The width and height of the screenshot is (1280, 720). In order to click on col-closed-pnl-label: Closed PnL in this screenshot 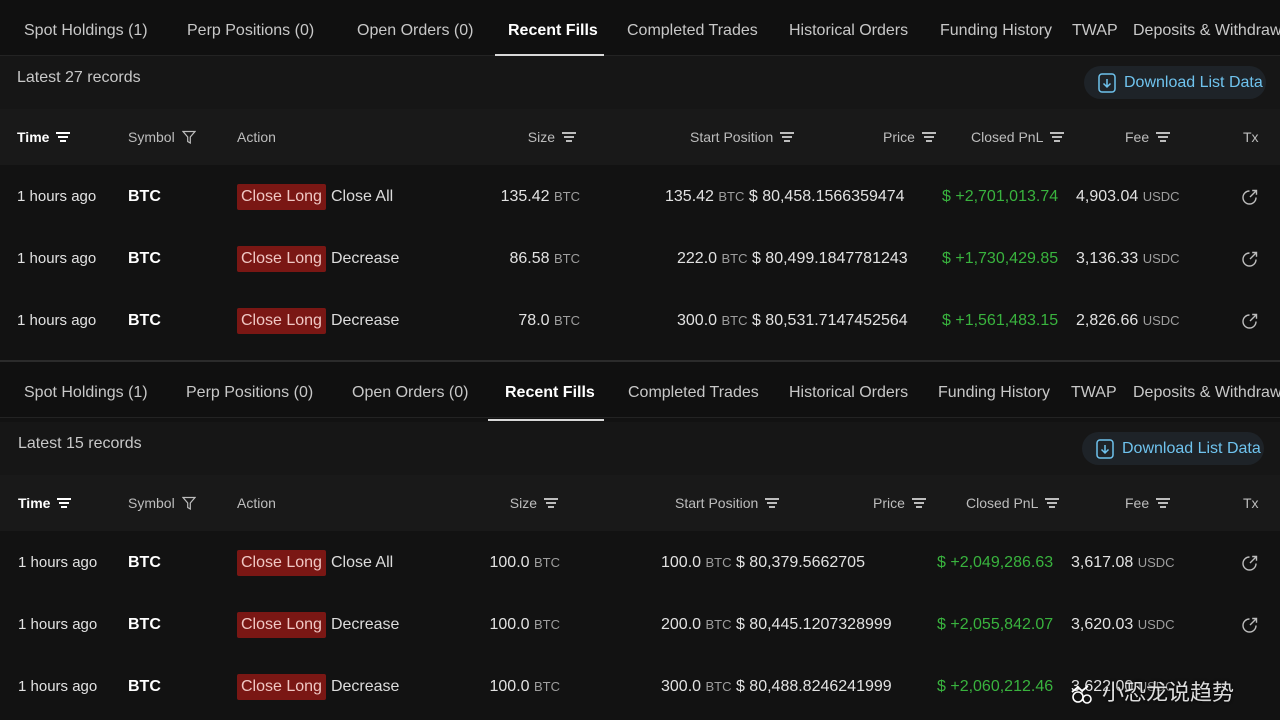, I will do `click(1002, 503)`.